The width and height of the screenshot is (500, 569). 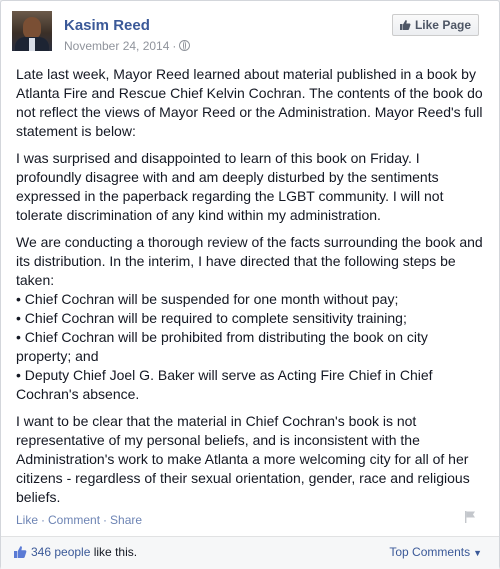 I want to click on like-page-label: Like Page, so click(x=442, y=25).